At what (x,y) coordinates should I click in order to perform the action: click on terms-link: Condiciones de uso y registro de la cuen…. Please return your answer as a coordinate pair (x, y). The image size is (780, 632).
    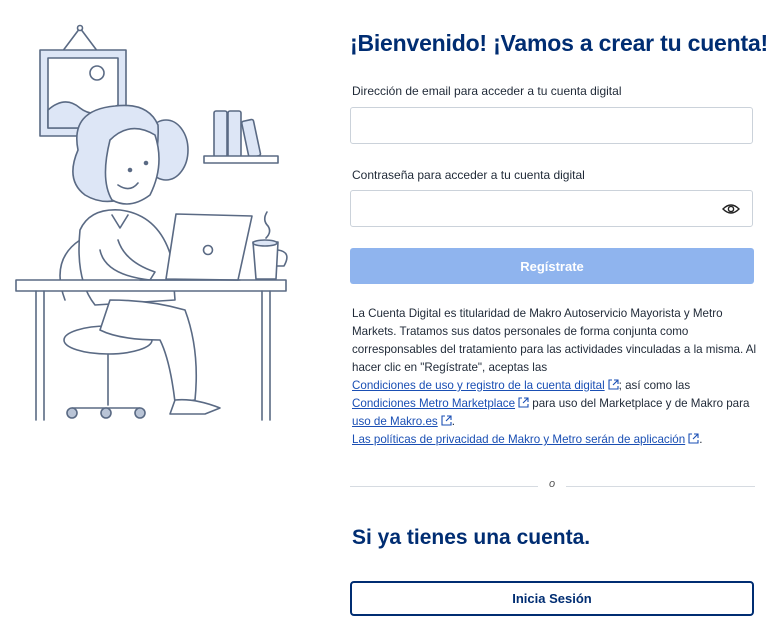
    Looking at the image, I should click on (478, 385).